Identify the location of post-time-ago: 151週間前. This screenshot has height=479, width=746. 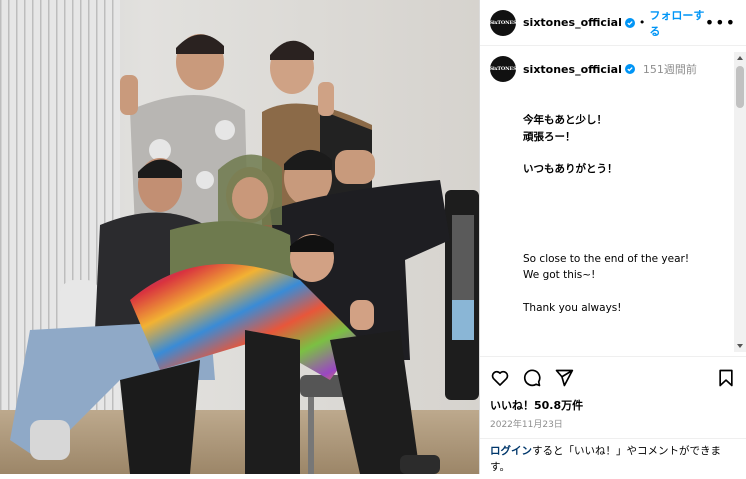
(670, 69).